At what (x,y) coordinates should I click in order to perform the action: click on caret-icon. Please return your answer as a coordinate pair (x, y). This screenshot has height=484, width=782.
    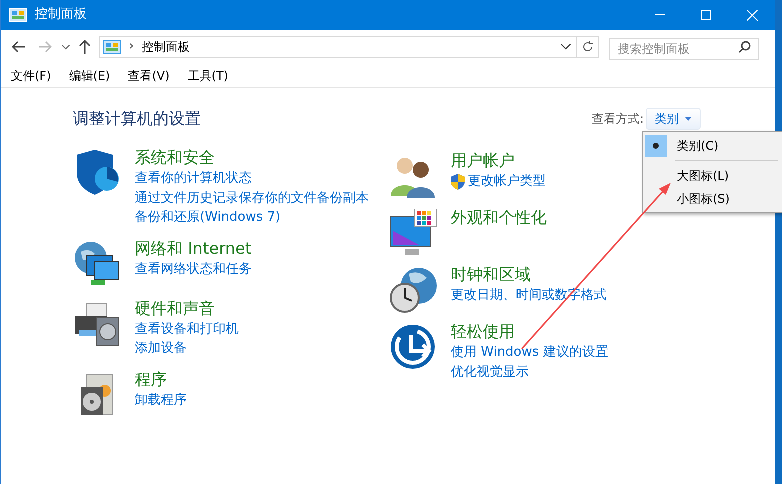
    Looking at the image, I should click on (688, 119).